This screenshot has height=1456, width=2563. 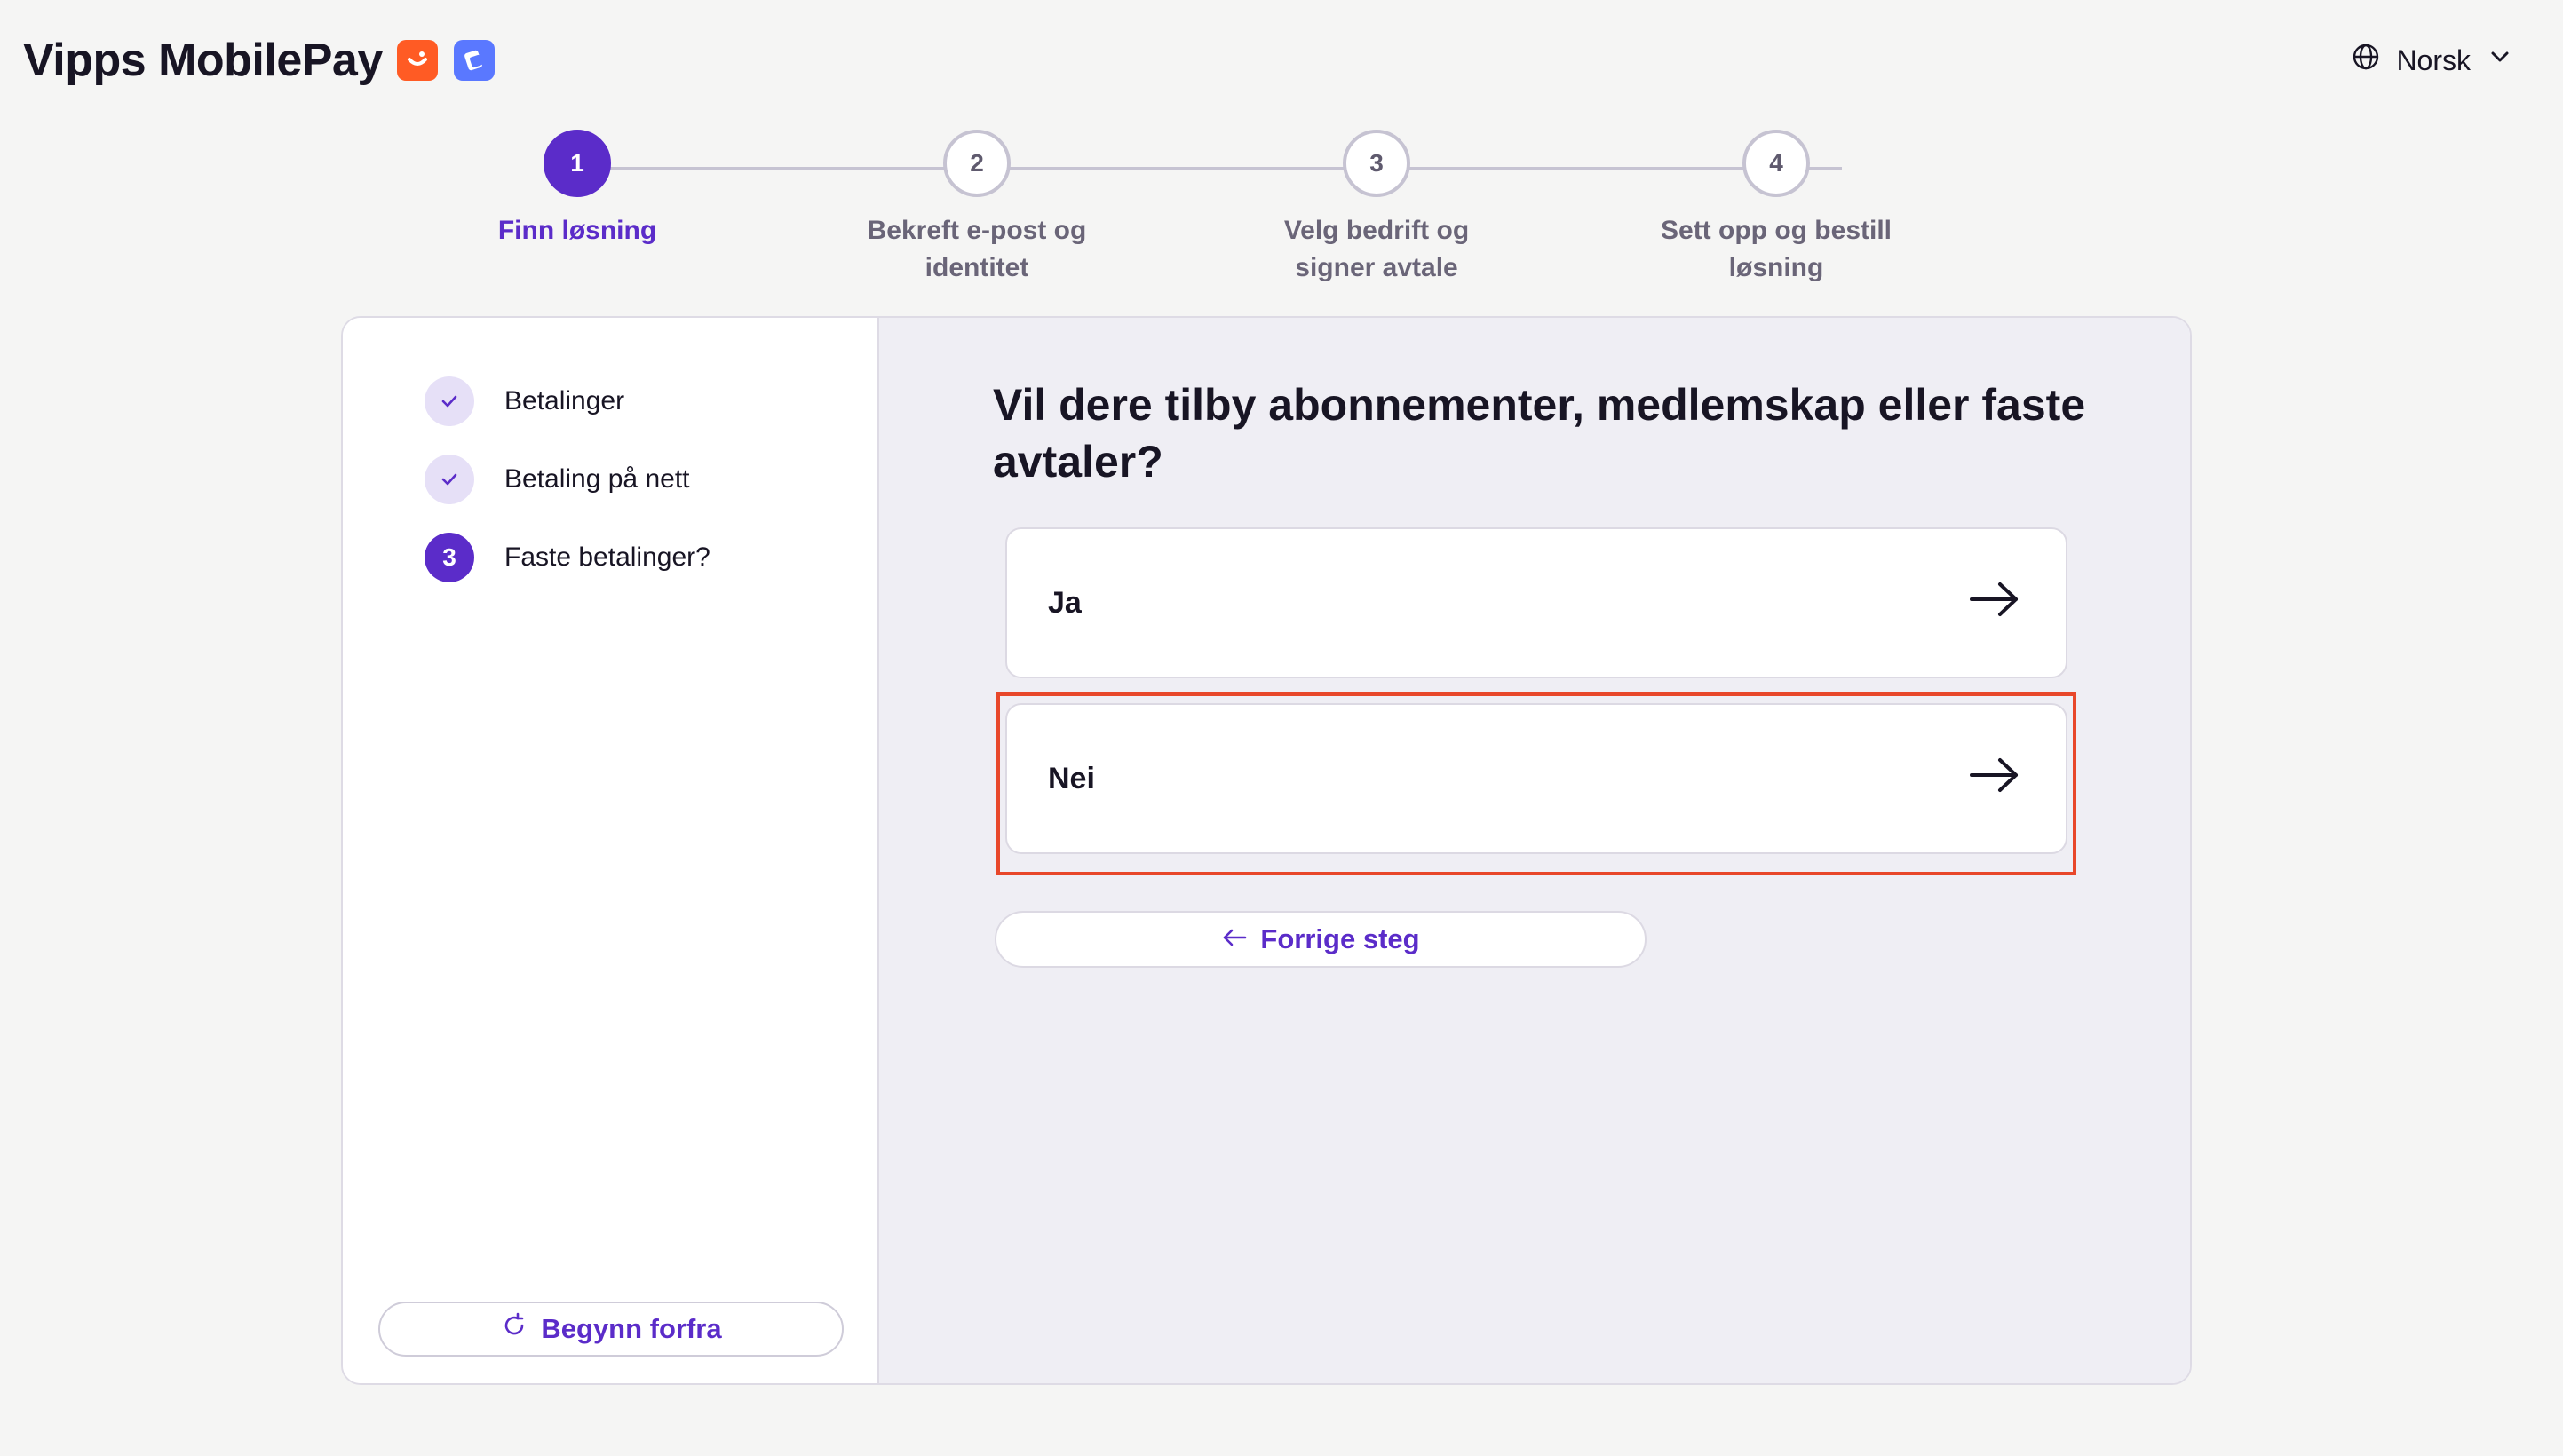 What do you see at coordinates (1376, 267) in the screenshot?
I see `step-label-line: signer avtale` at bounding box center [1376, 267].